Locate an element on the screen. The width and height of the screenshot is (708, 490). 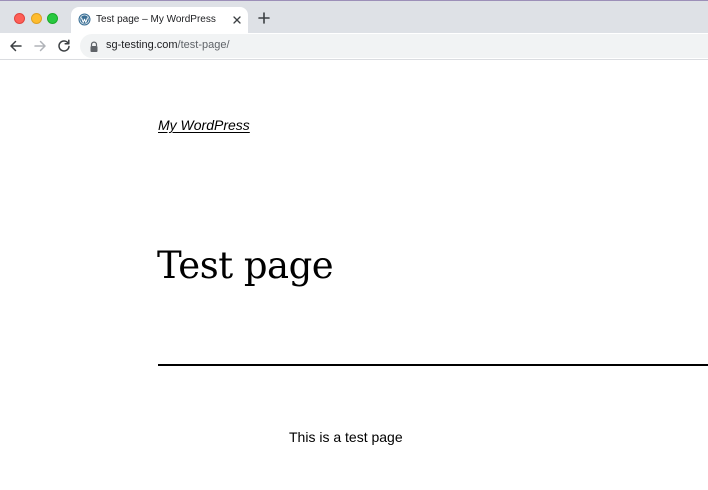
tab-strip: Test page – My WordPress is located at coordinates (354, 17).